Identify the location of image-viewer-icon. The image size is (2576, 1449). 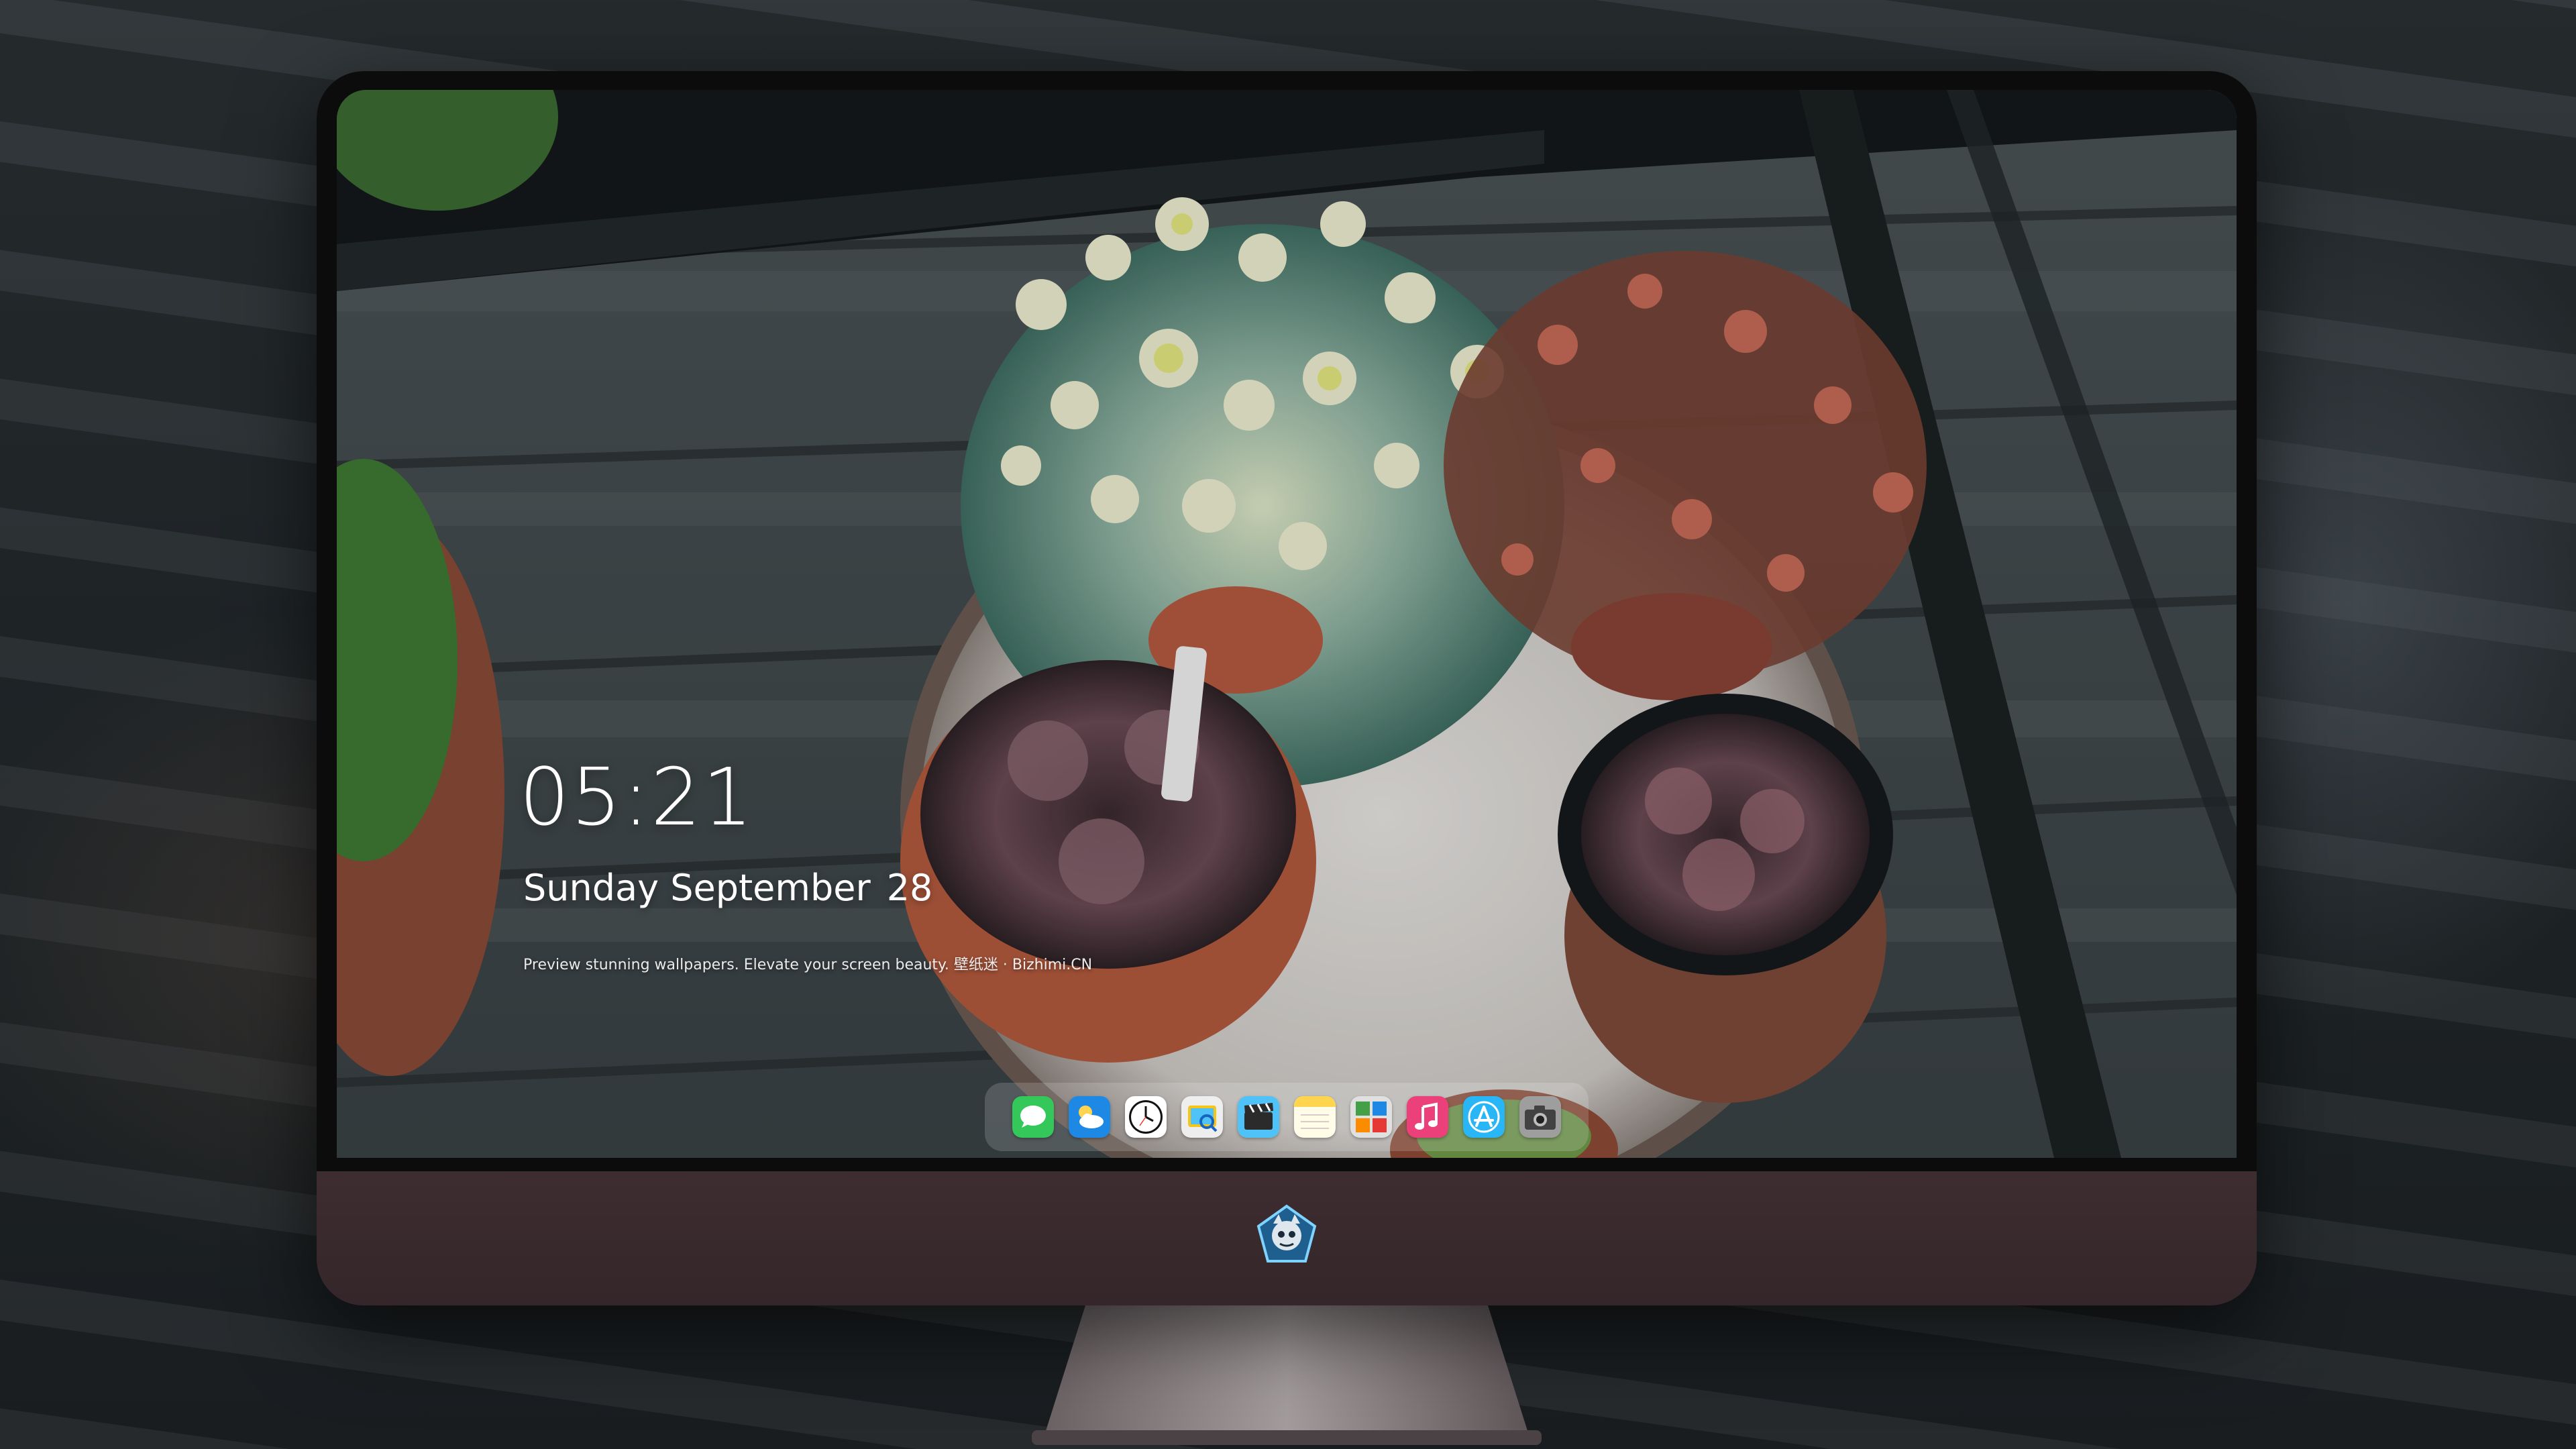
(1202, 1117).